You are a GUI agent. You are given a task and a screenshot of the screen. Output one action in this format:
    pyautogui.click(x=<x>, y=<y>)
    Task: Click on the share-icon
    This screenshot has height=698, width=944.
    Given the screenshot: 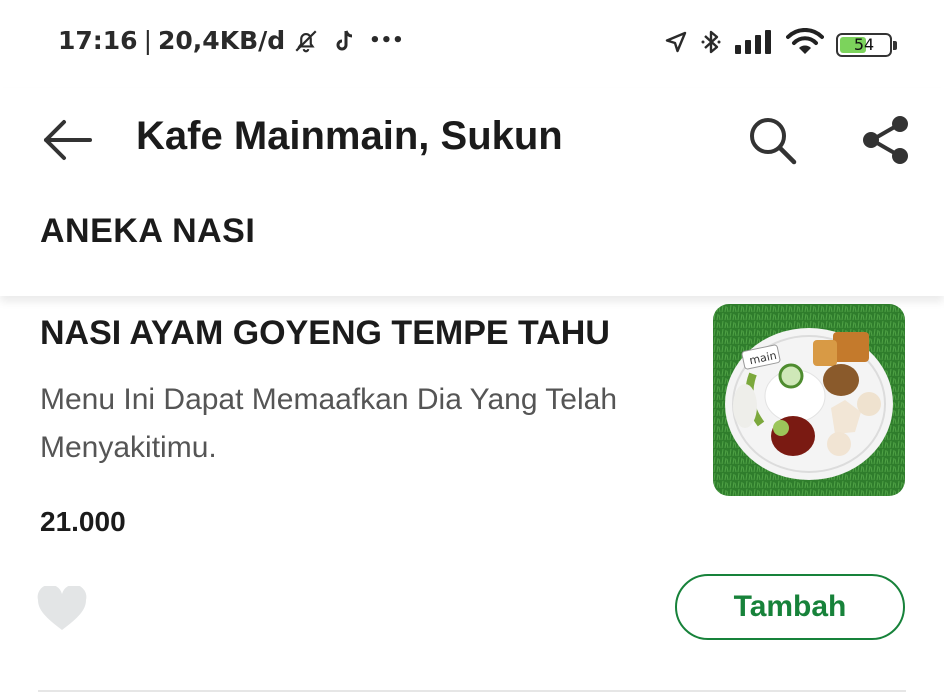 What is the action you would take?
    pyautogui.click(x=885, y=140)
    